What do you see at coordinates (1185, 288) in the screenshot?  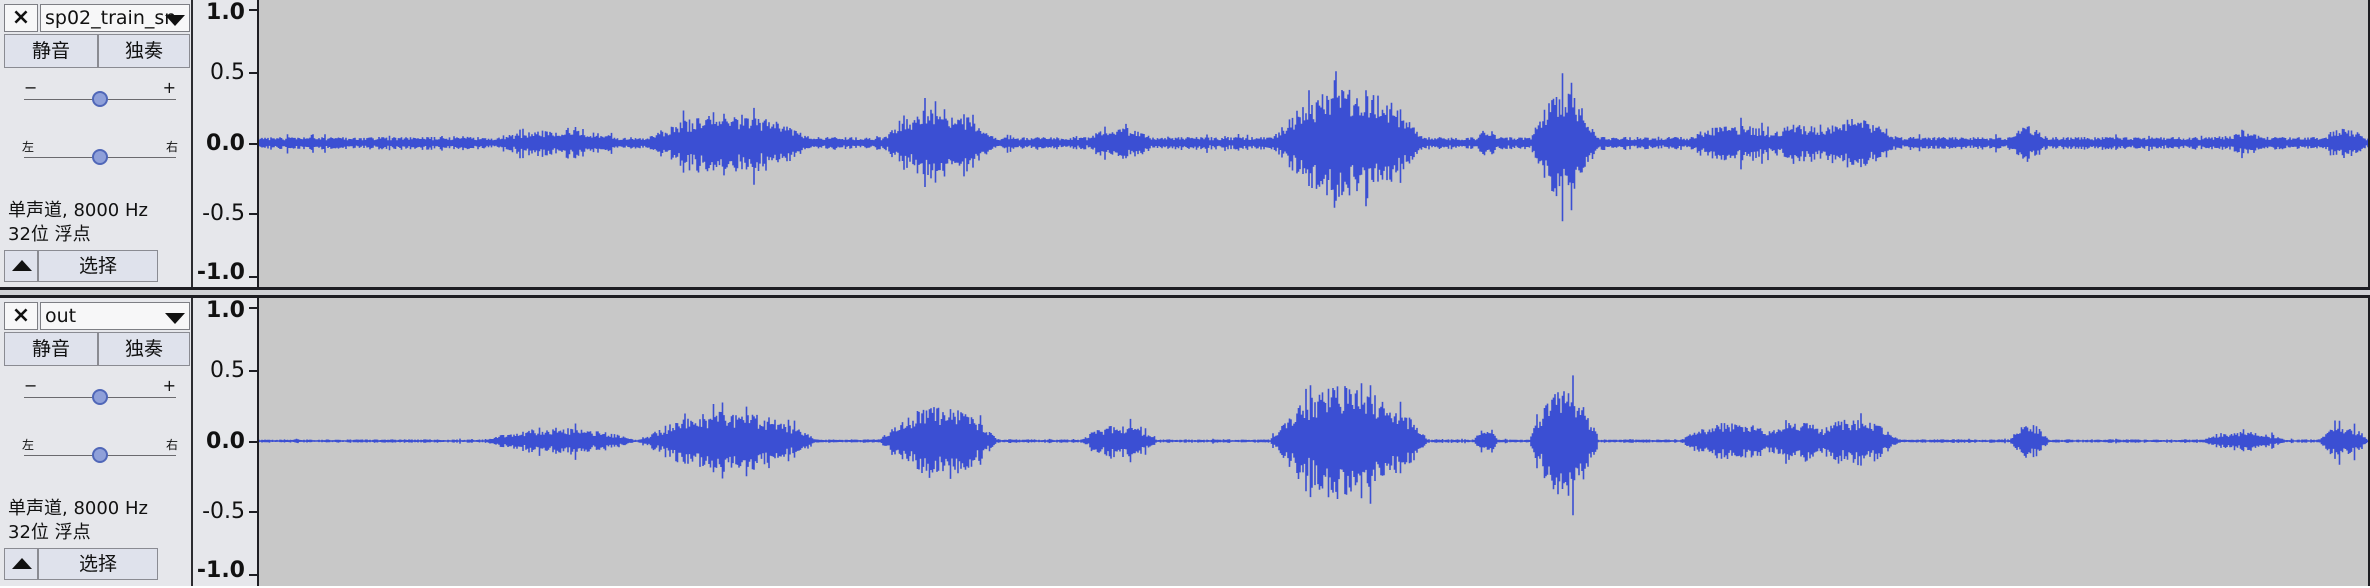 I see `separator-line` at bounding box center [1185, 288].